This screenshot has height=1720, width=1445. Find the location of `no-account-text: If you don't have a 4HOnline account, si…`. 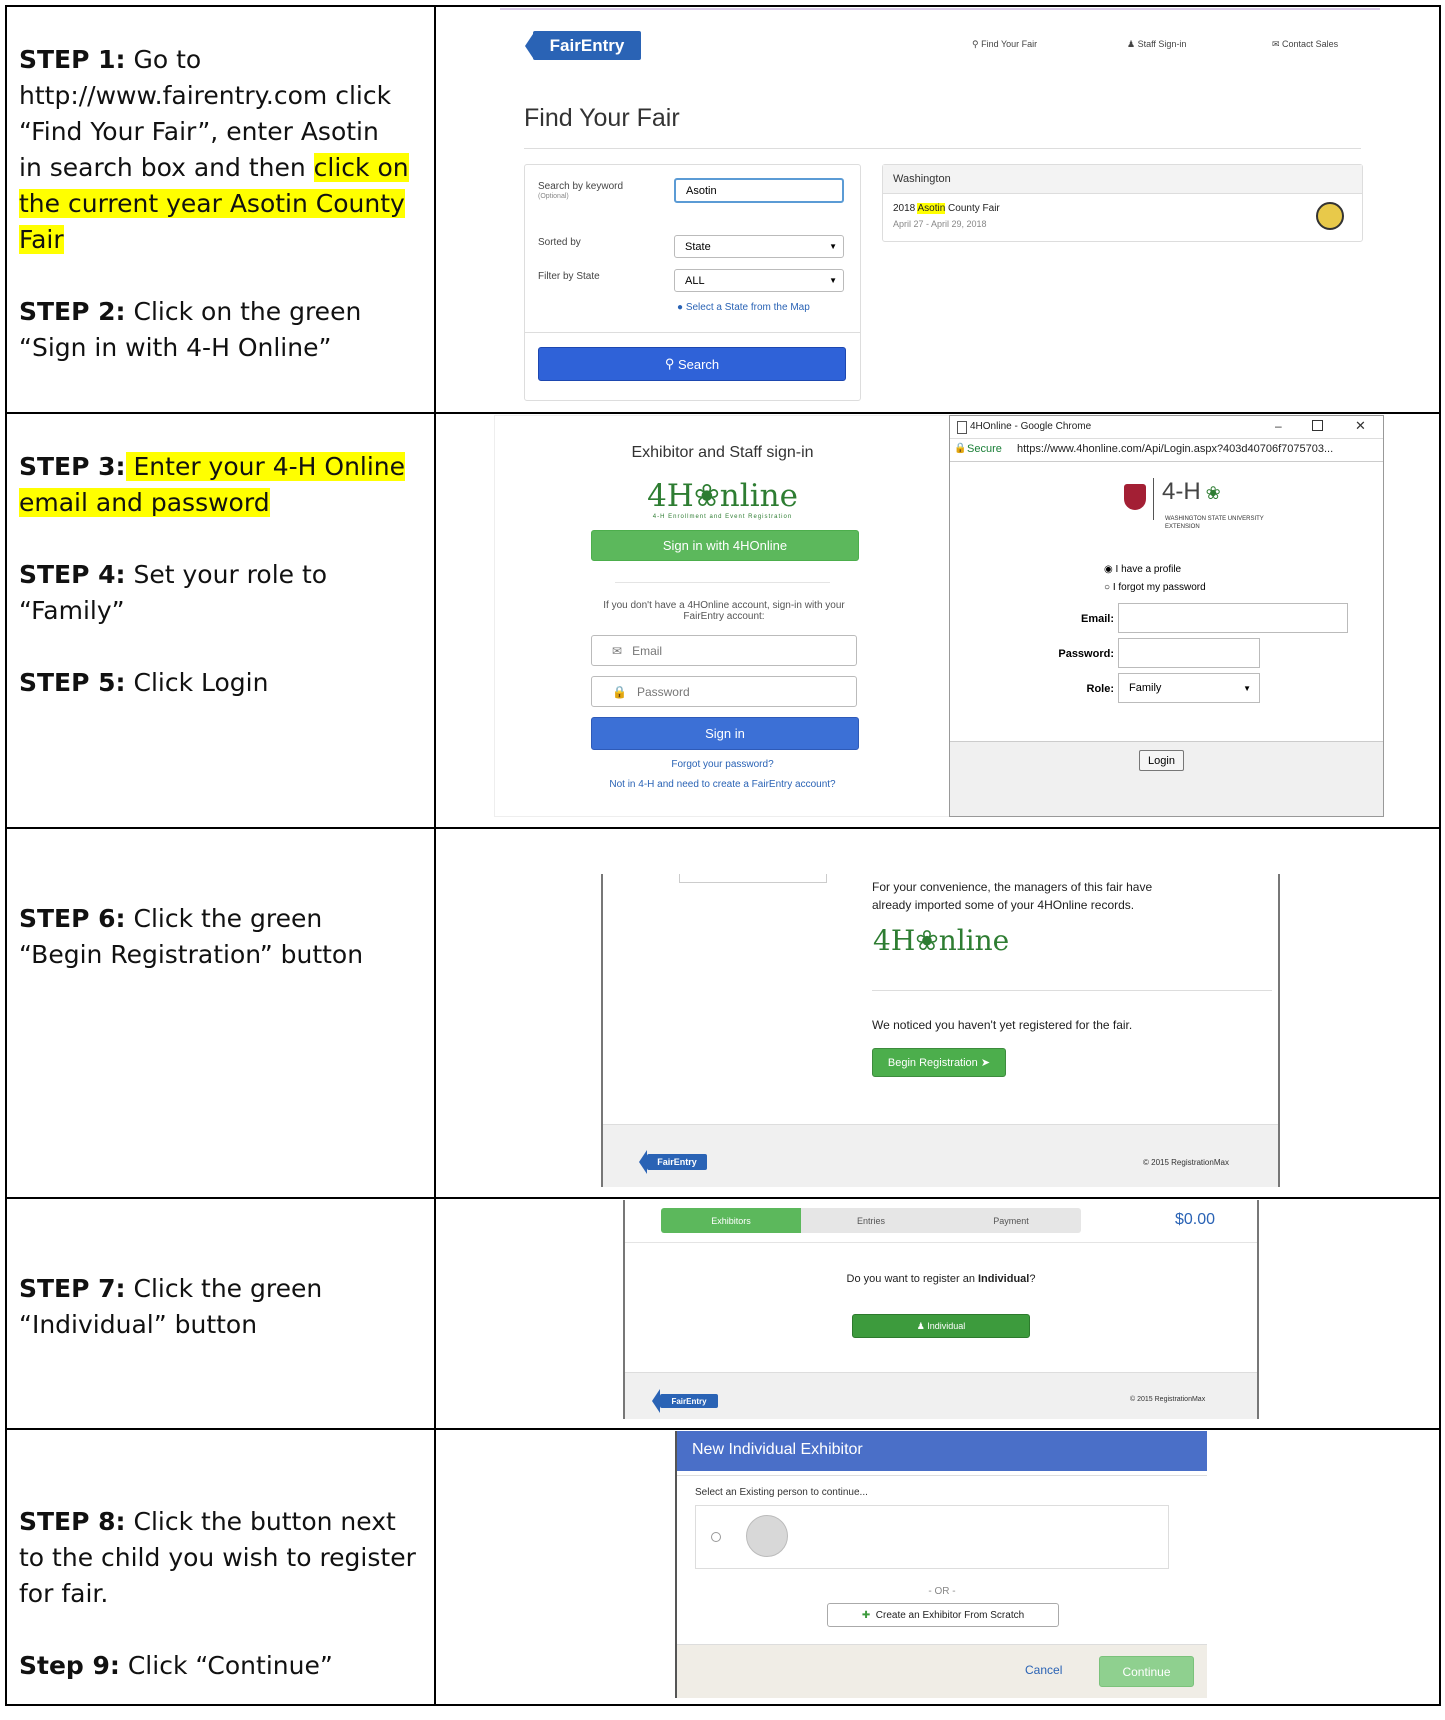

no-account-text: If you don't have a 4HOnline account, si… is located at coordinates (724, 611).